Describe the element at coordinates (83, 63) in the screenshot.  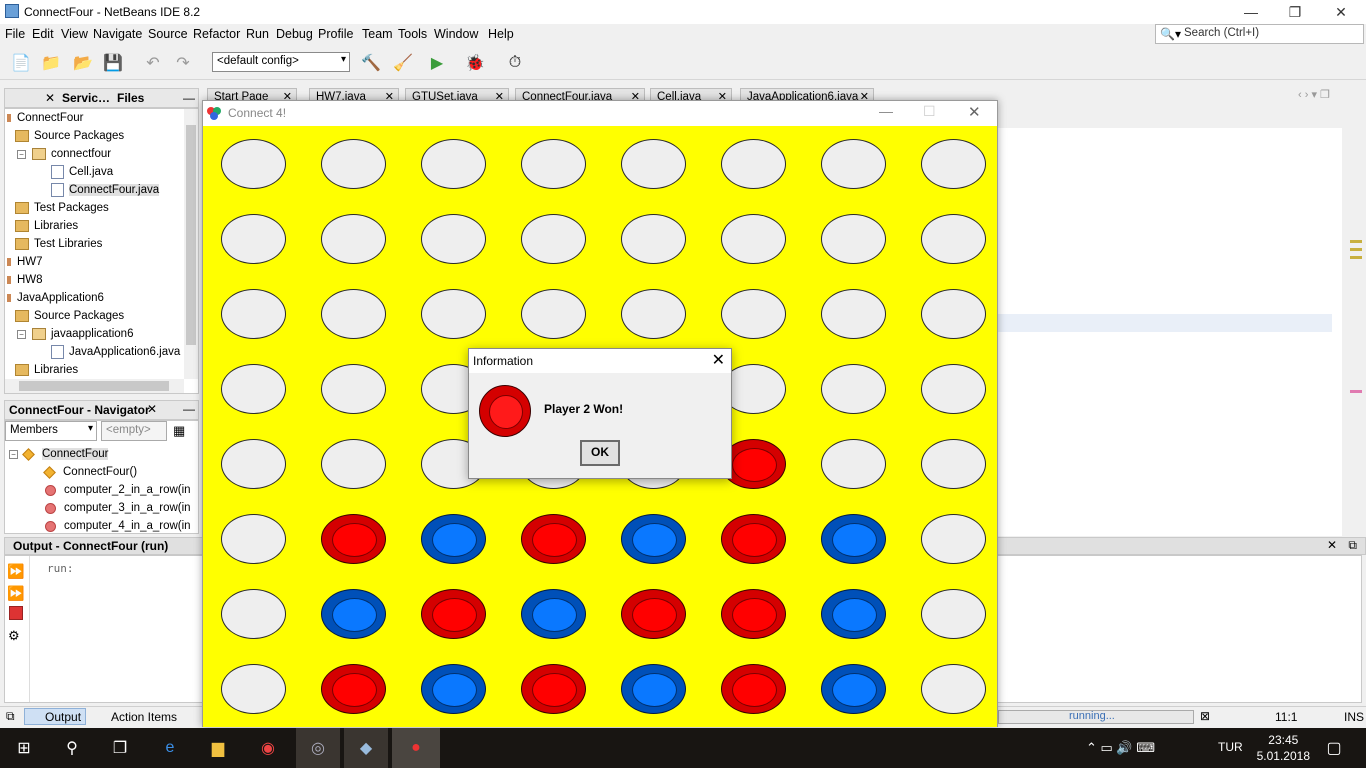
I see `open-project-icon: 📂` at that location.